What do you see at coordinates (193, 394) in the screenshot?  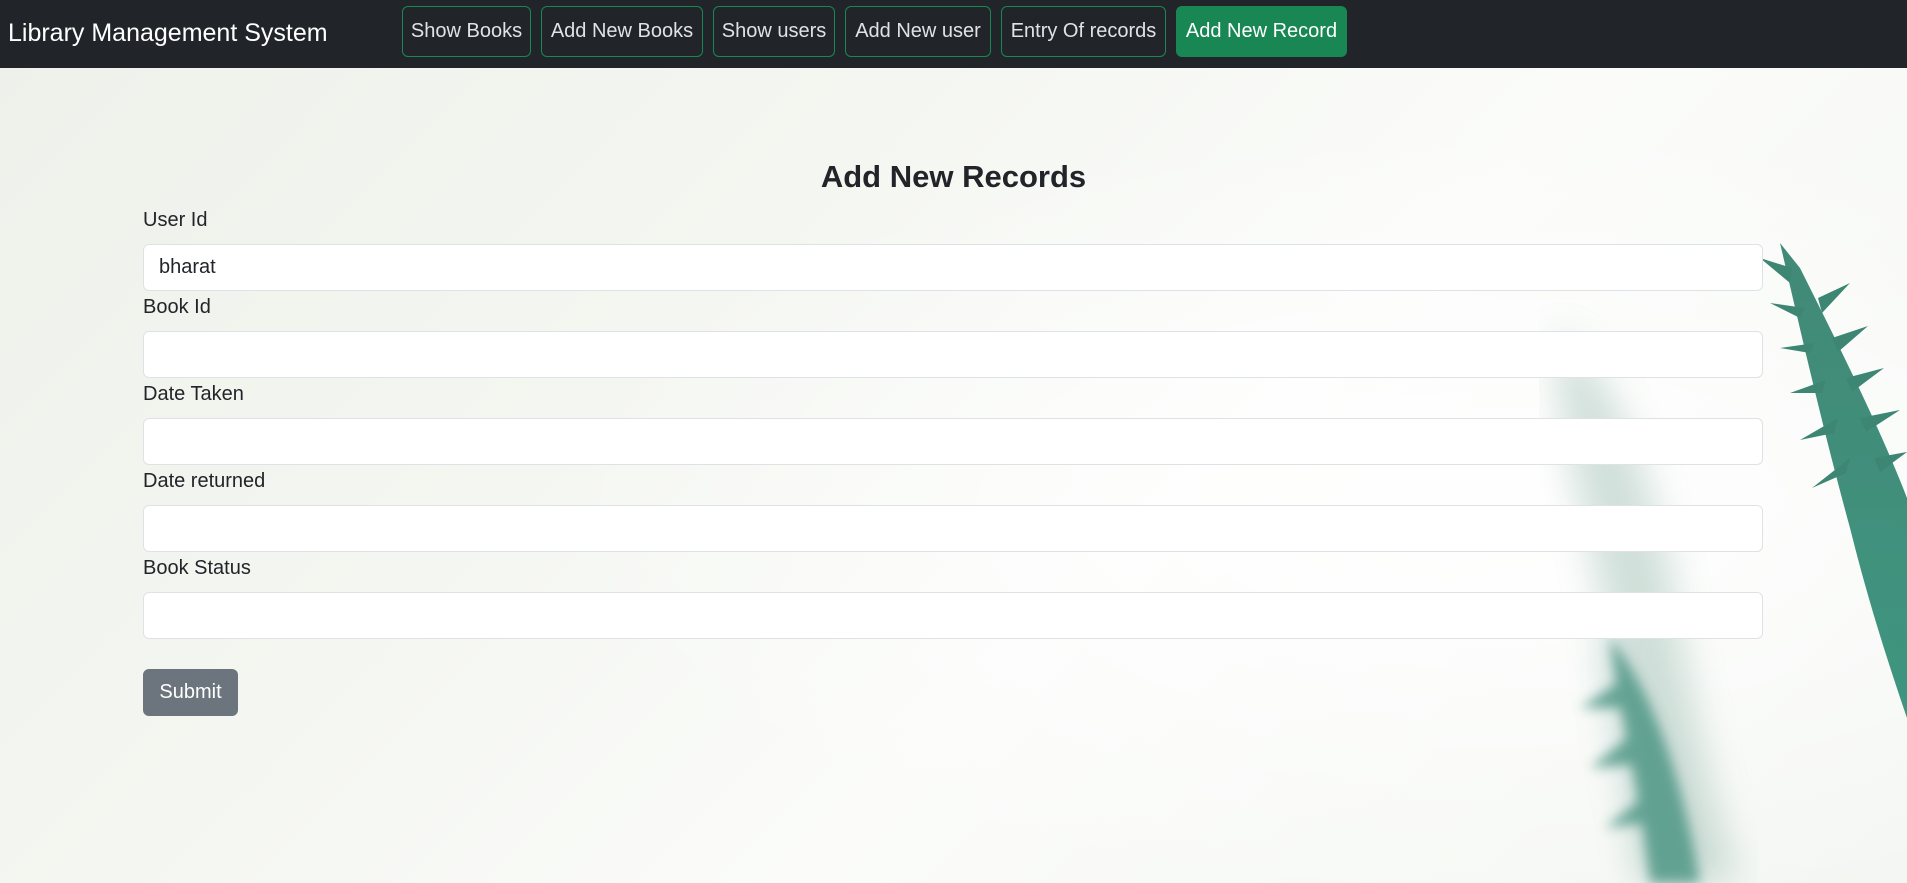 I see `date-taken-label: Date Taken` at bounding box center [193, 394].